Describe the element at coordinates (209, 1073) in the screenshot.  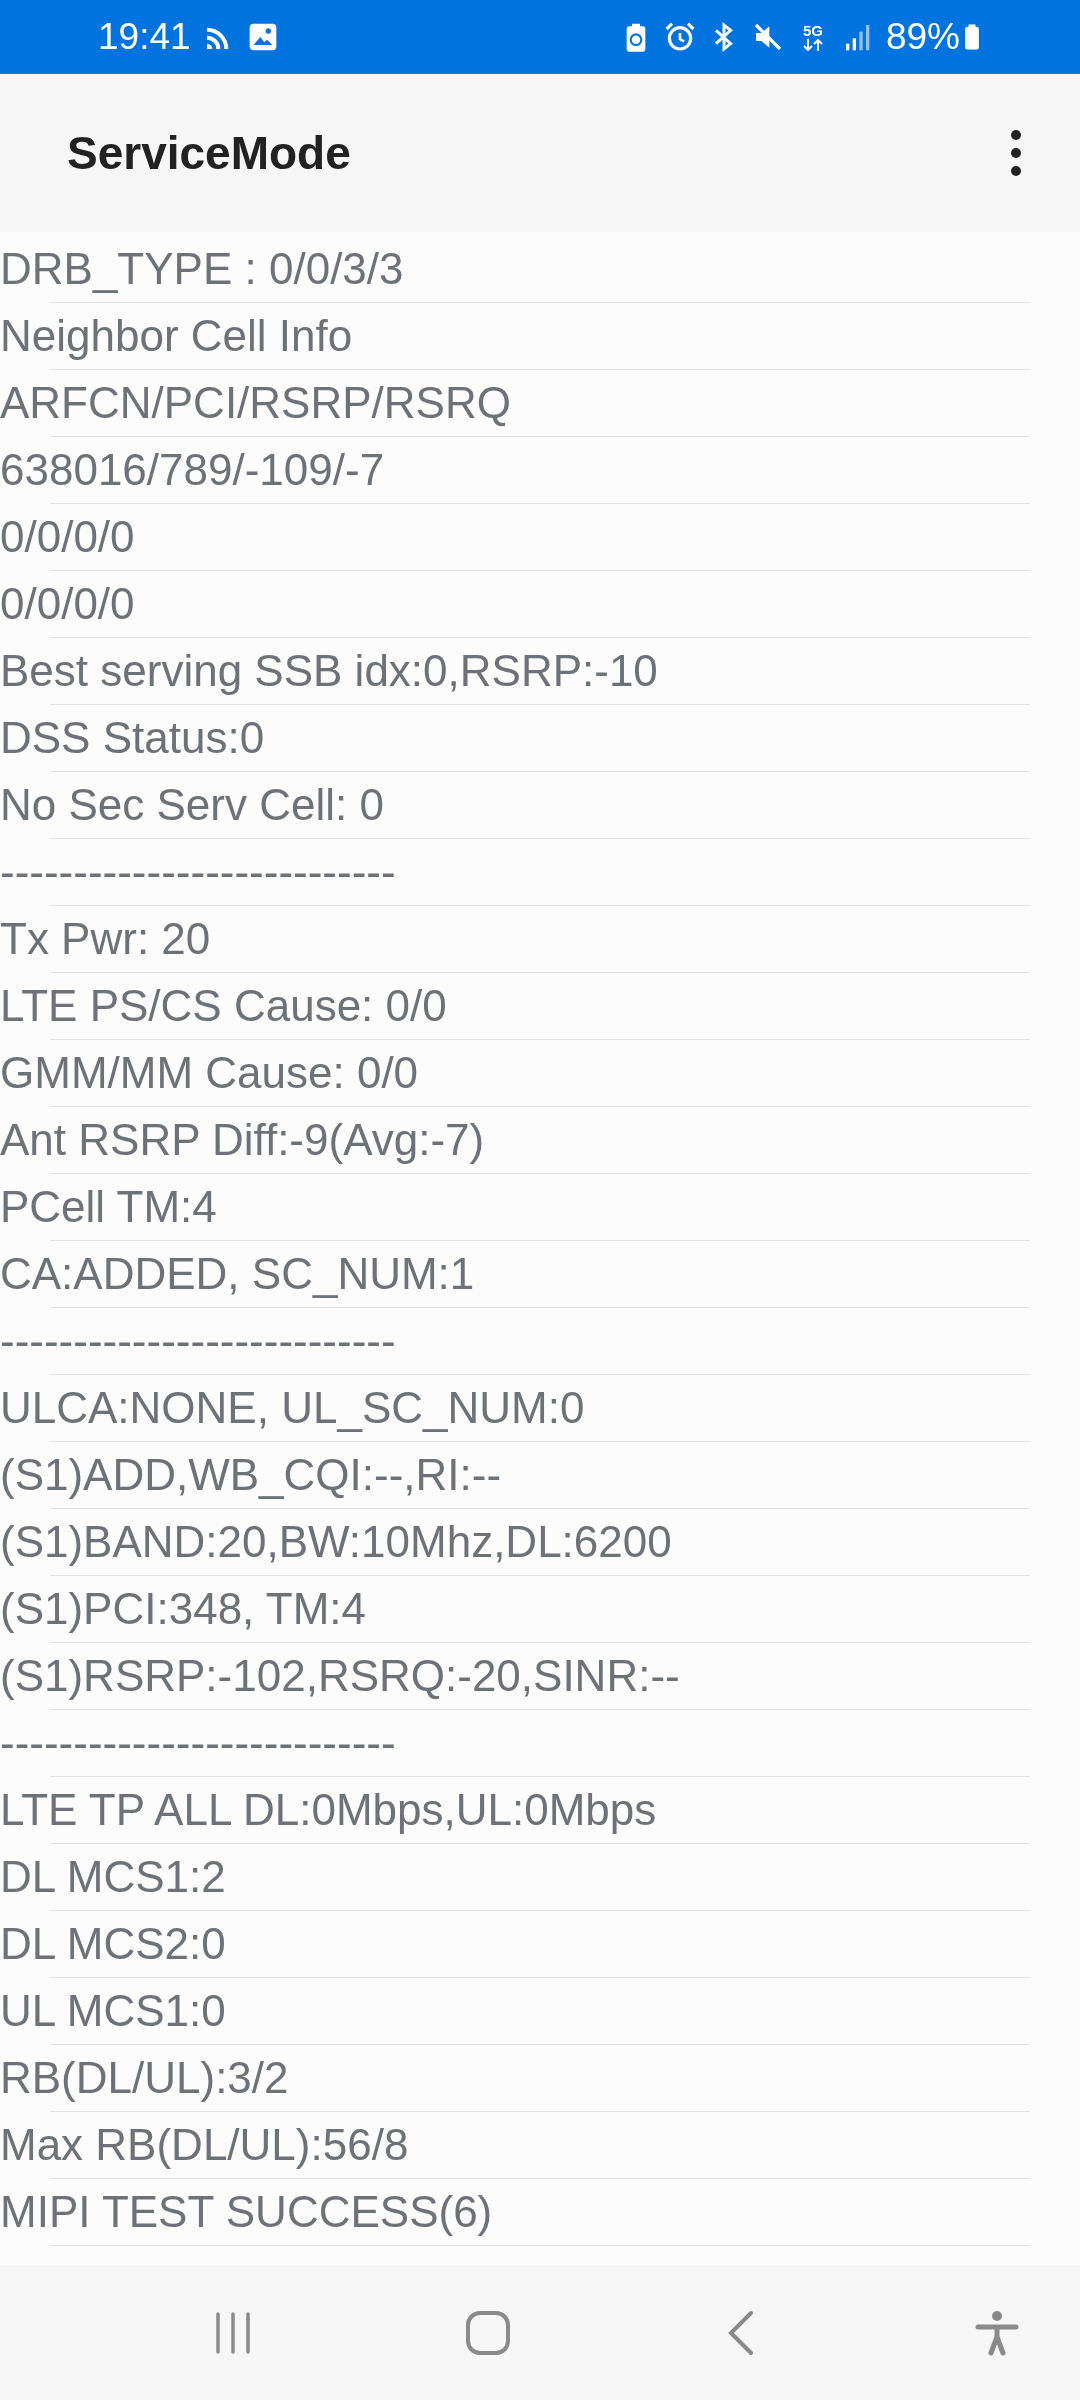
I see `info-line: GMM/MM Cause: 0/0` at that location.